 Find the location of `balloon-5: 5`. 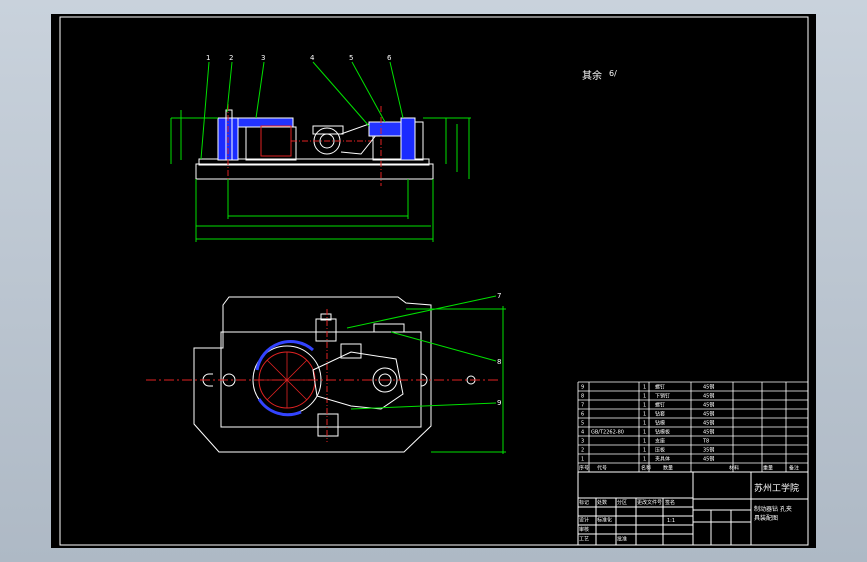

balloon-5: 5 is located at coordinates (351, 58).